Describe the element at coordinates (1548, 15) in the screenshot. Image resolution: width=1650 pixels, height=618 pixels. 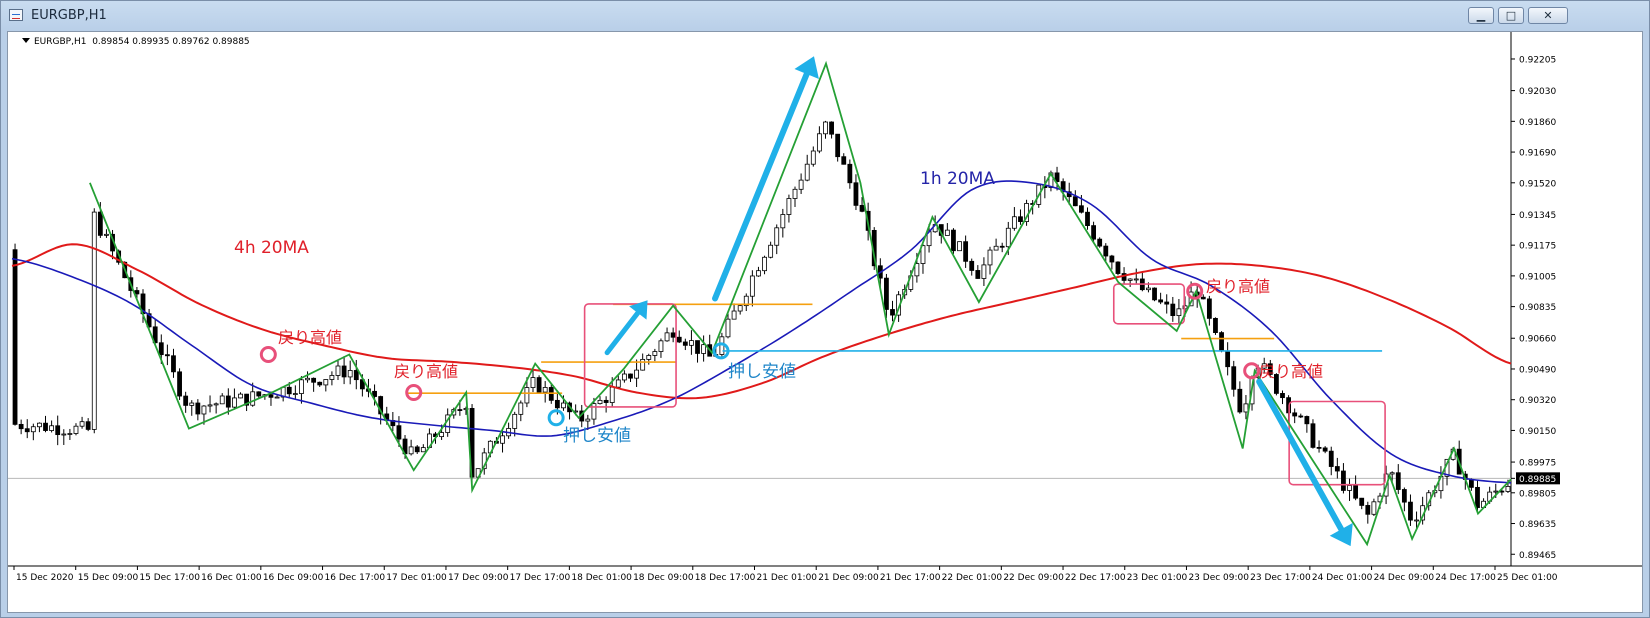
I see `close-button: ✕` at that location.